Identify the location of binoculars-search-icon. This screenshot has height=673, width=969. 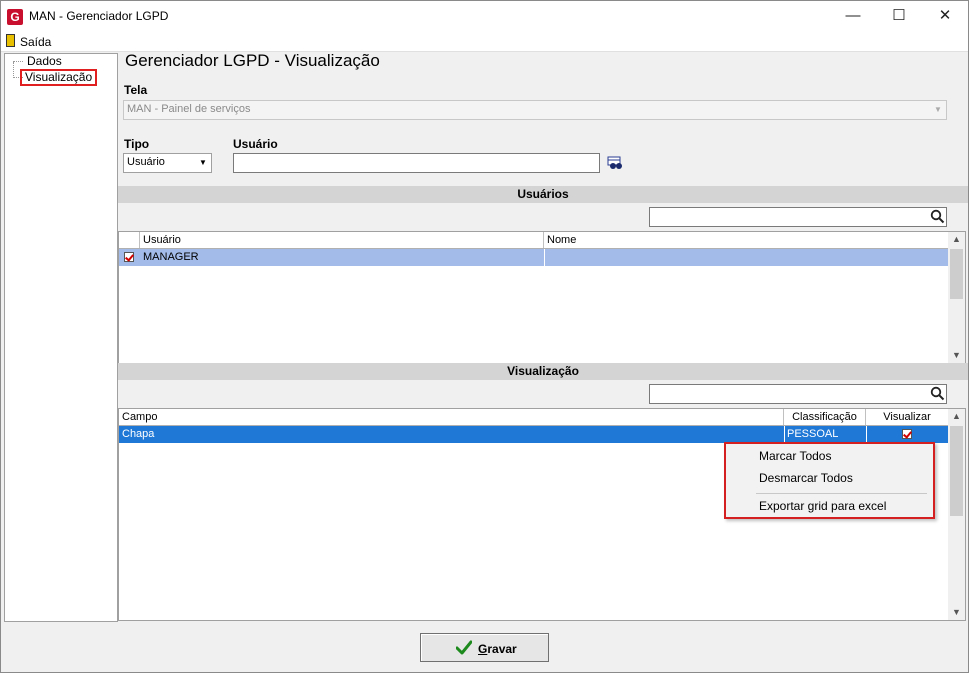
(615, 163).